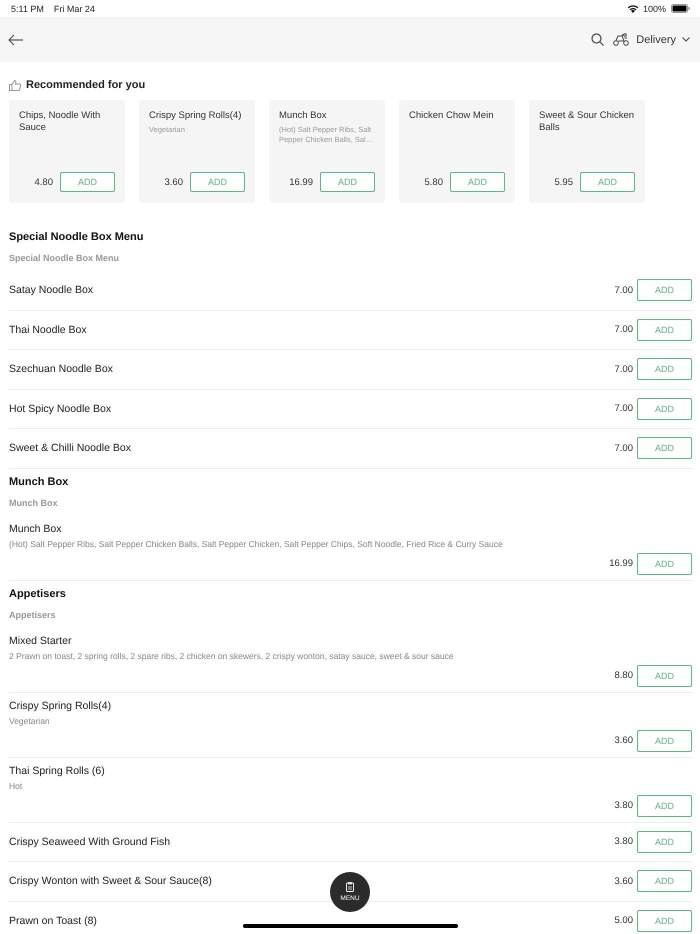 The height and width of the screenshot is (934, 700). Describe the element at coordinates (457, 151) in the screenshot. I see `recommended-card: Chicken Chow Mein 5.80 ADD` at that location.